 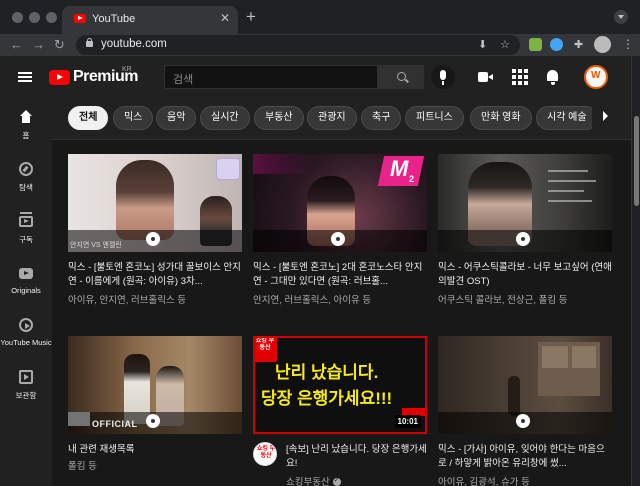 I want to click on extensions-puzzle-icon: ✚, so click(x=578, y=44).